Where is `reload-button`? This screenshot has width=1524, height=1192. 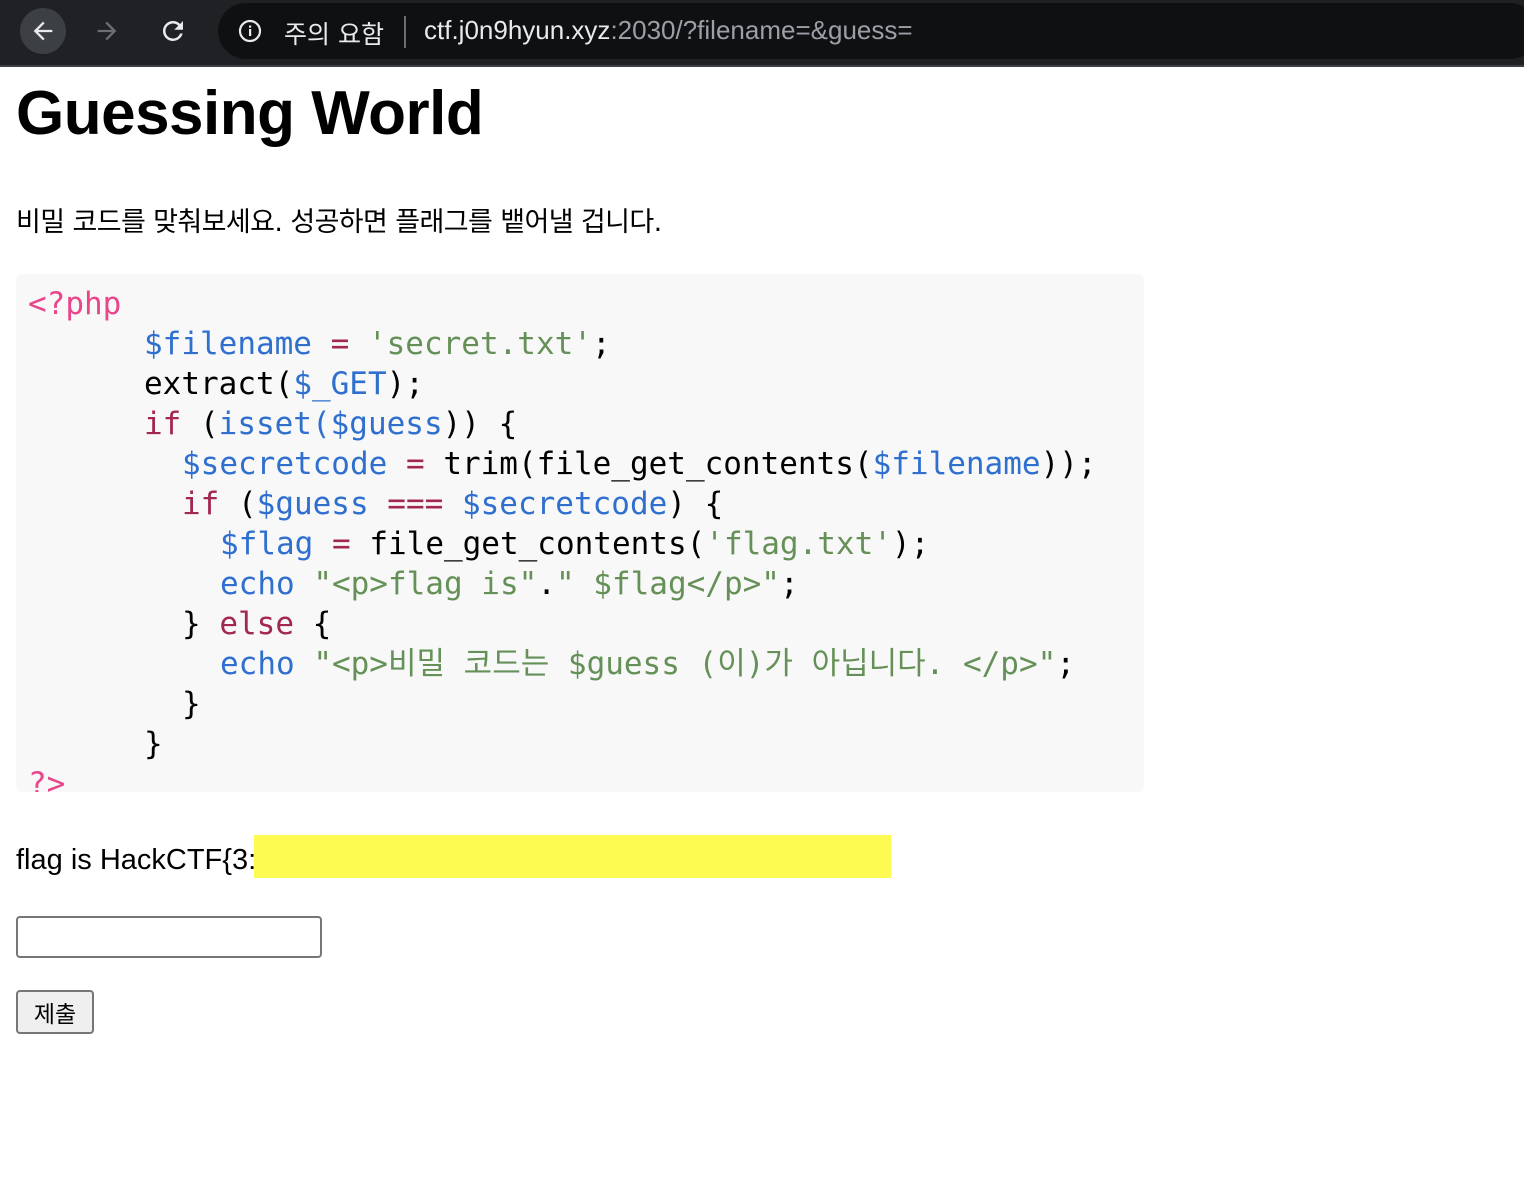
reload-button is located at coordinates (173, 31).